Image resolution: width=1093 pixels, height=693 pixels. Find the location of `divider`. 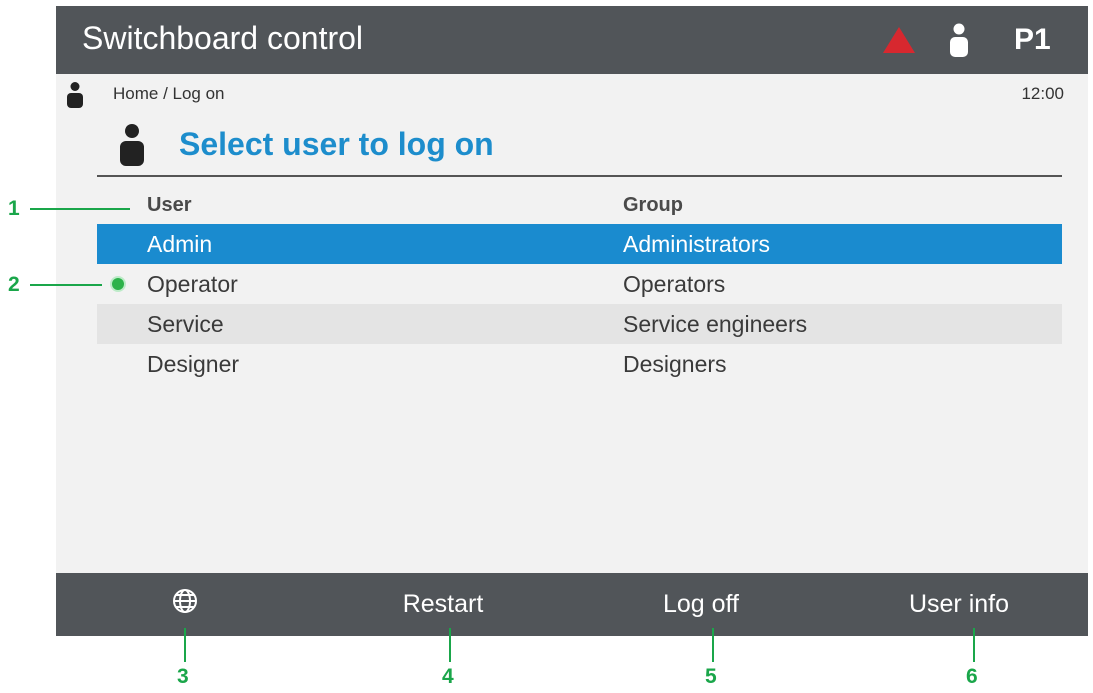

divider is located at coordinates (579, 176).